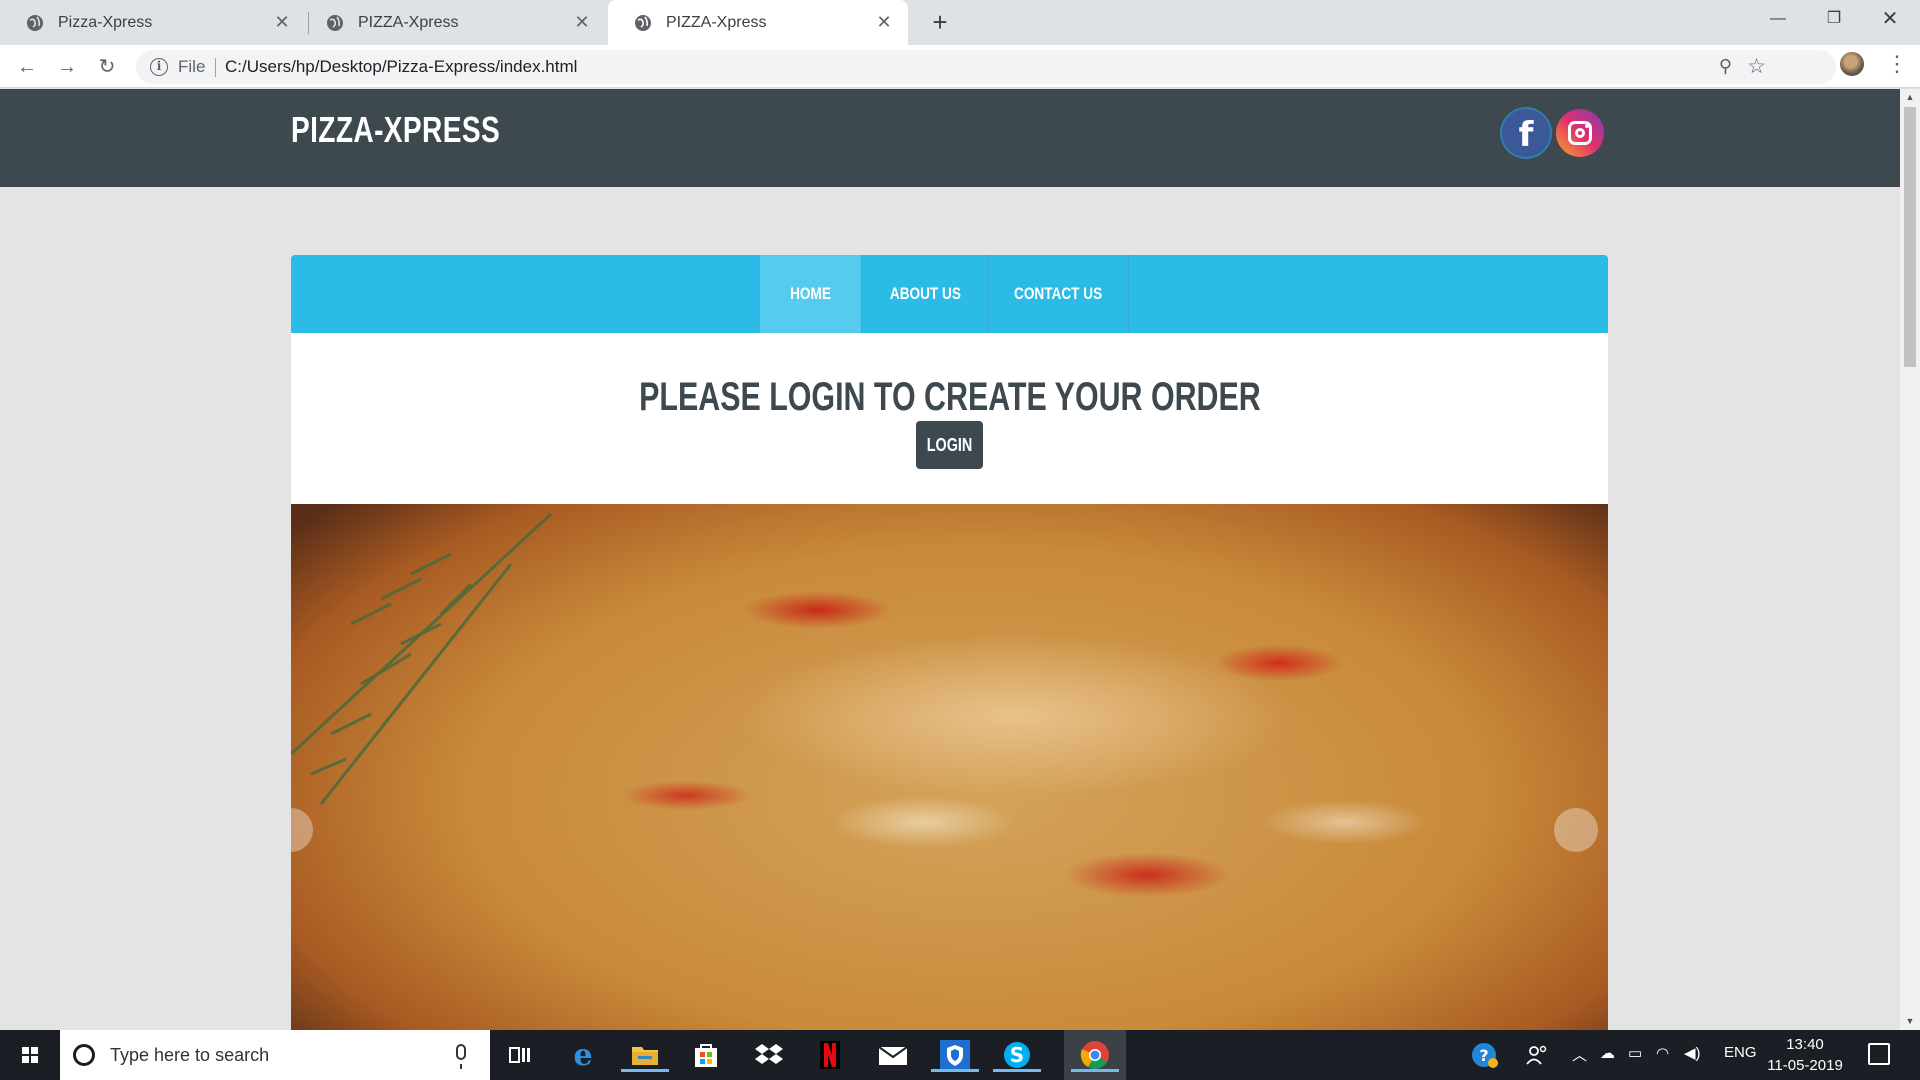 The image size is (1920, 1080). Describe the element at coordinates (1580, 133) in the screenshot. I see `instagram-icon` at that location.